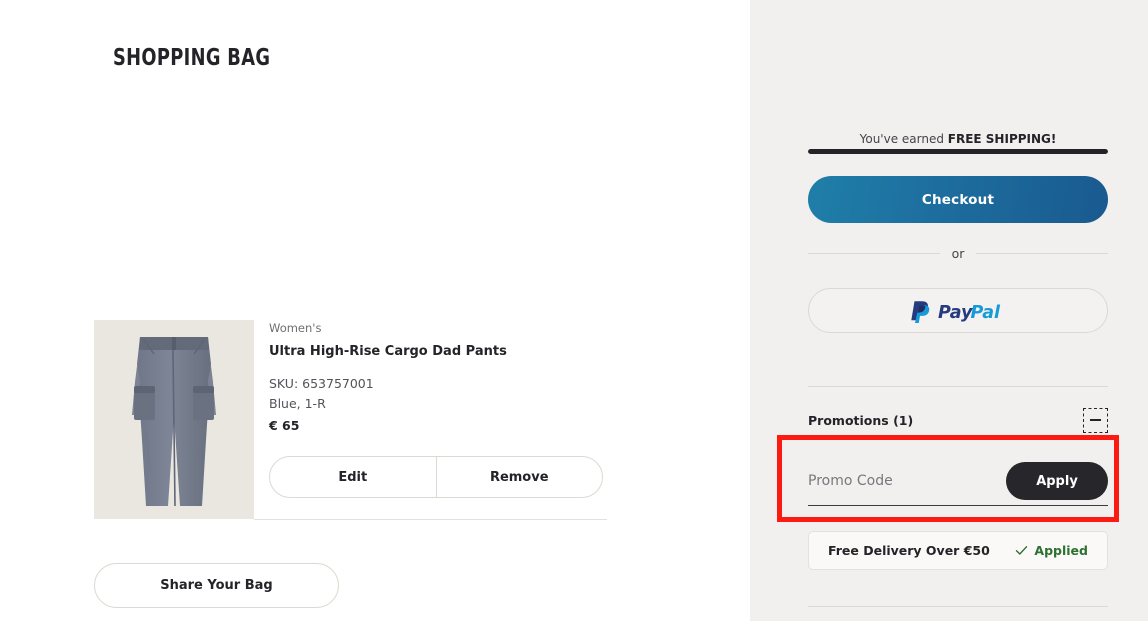 This screenshot has width=1148, height=621. What do you see at coordinates (1002, 139) in the screenshot?
I see `shipping-highlight: FREE SHIPPING!` at bounding box center [1002, 139].